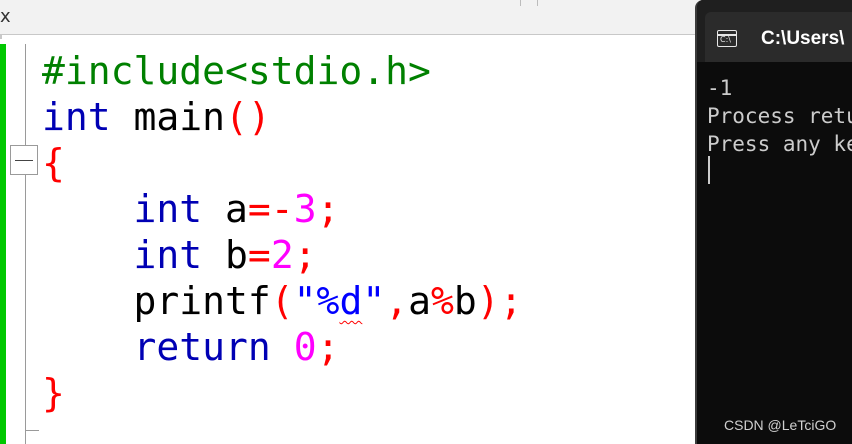 The width and height of the screenshot is (852, 444). What do you see at coordinates (3, 244) in the screenshot?
I see `change-bar` at bounding box center [3, 244].